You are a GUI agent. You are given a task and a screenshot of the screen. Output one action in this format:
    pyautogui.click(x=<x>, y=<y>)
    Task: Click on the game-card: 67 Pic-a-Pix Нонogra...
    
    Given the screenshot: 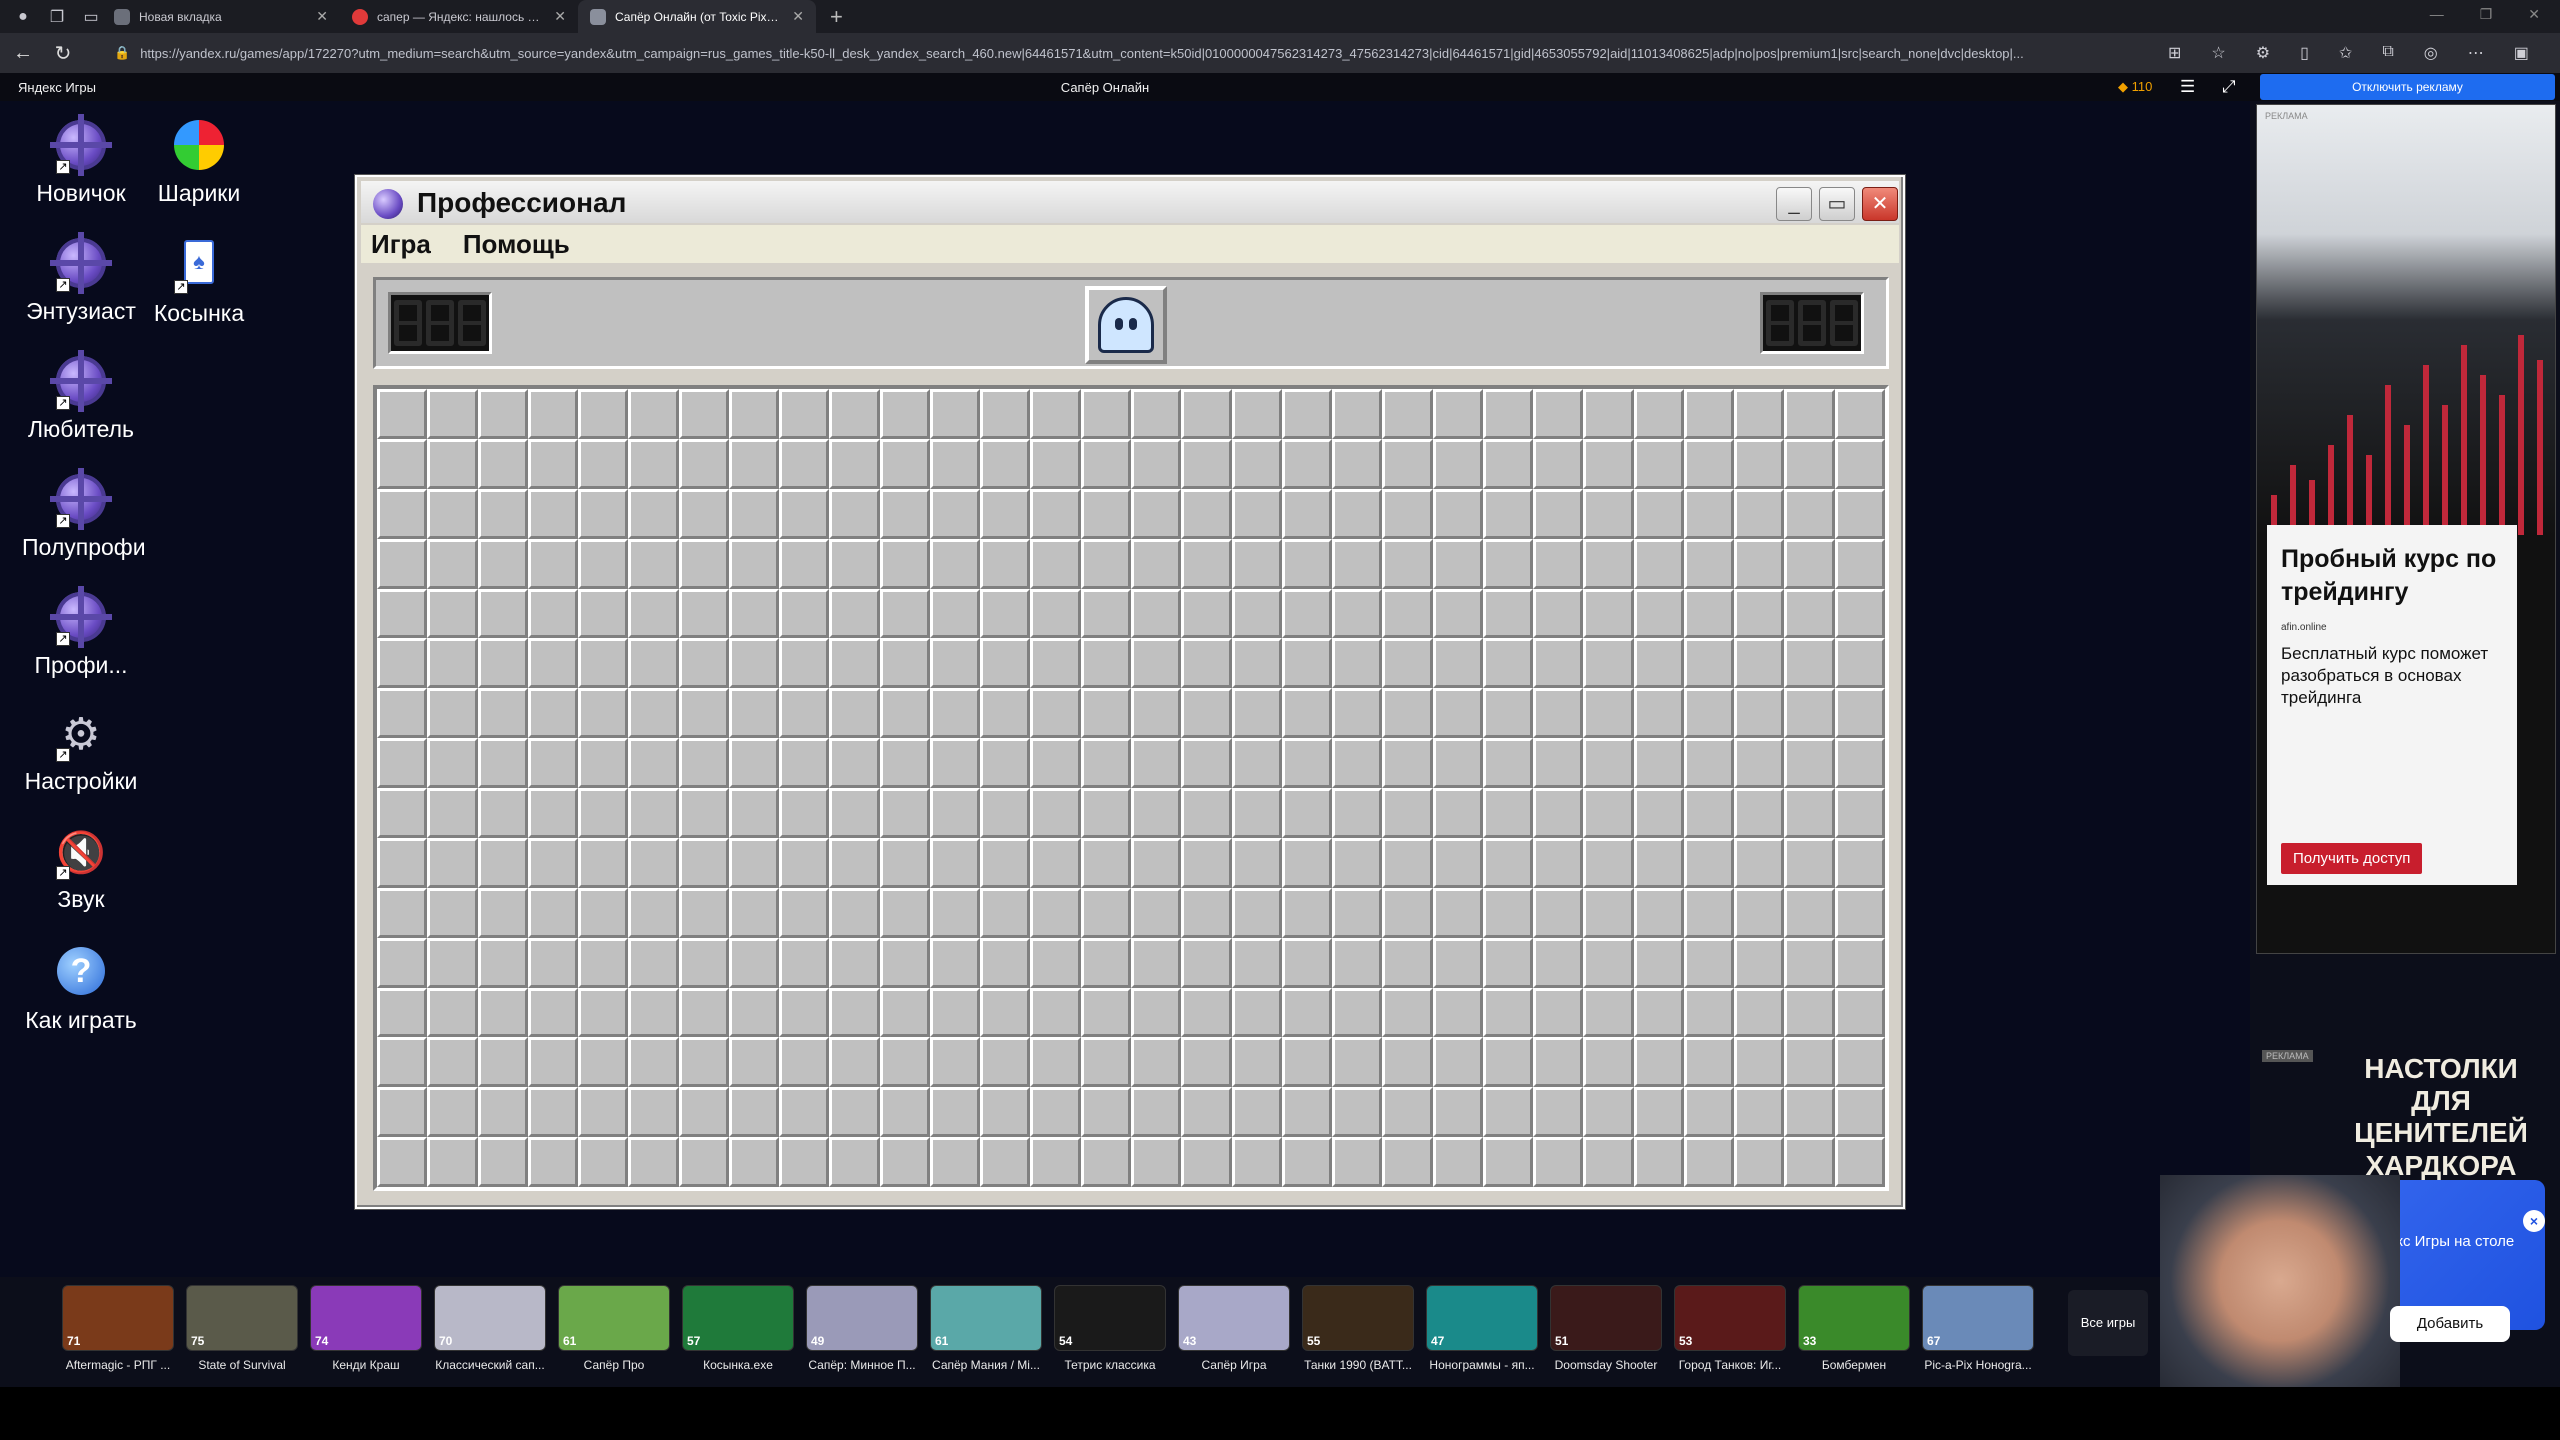 What is the action you would take?
    pyautogui.click(x=1978, y=1328)
    